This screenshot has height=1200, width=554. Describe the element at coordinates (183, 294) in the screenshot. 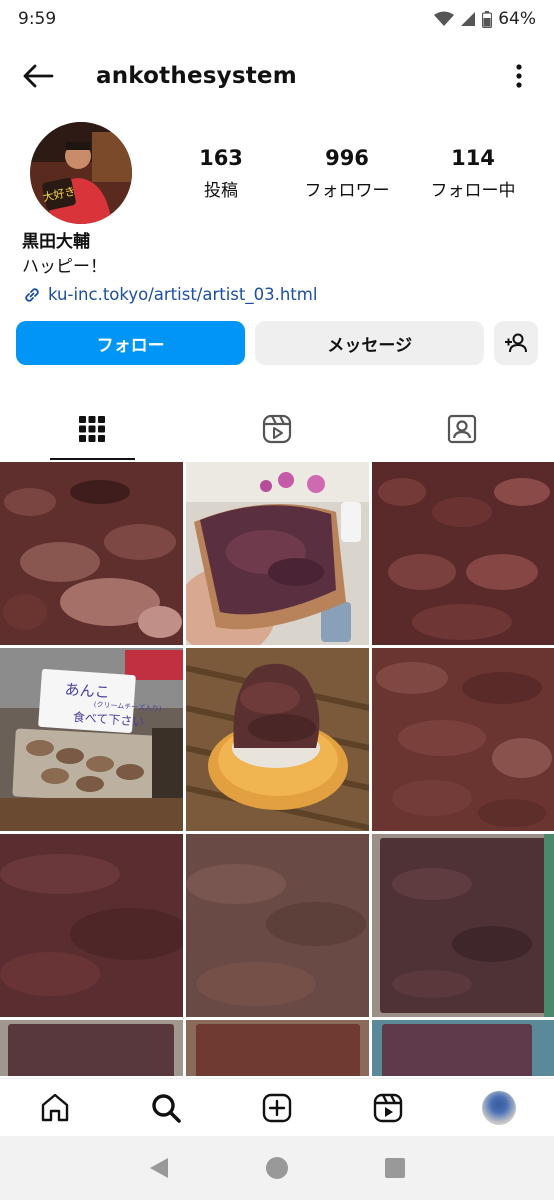

I see `profile-website-text: ku-inc.tokyo/artist/artist_03.html` at that location.